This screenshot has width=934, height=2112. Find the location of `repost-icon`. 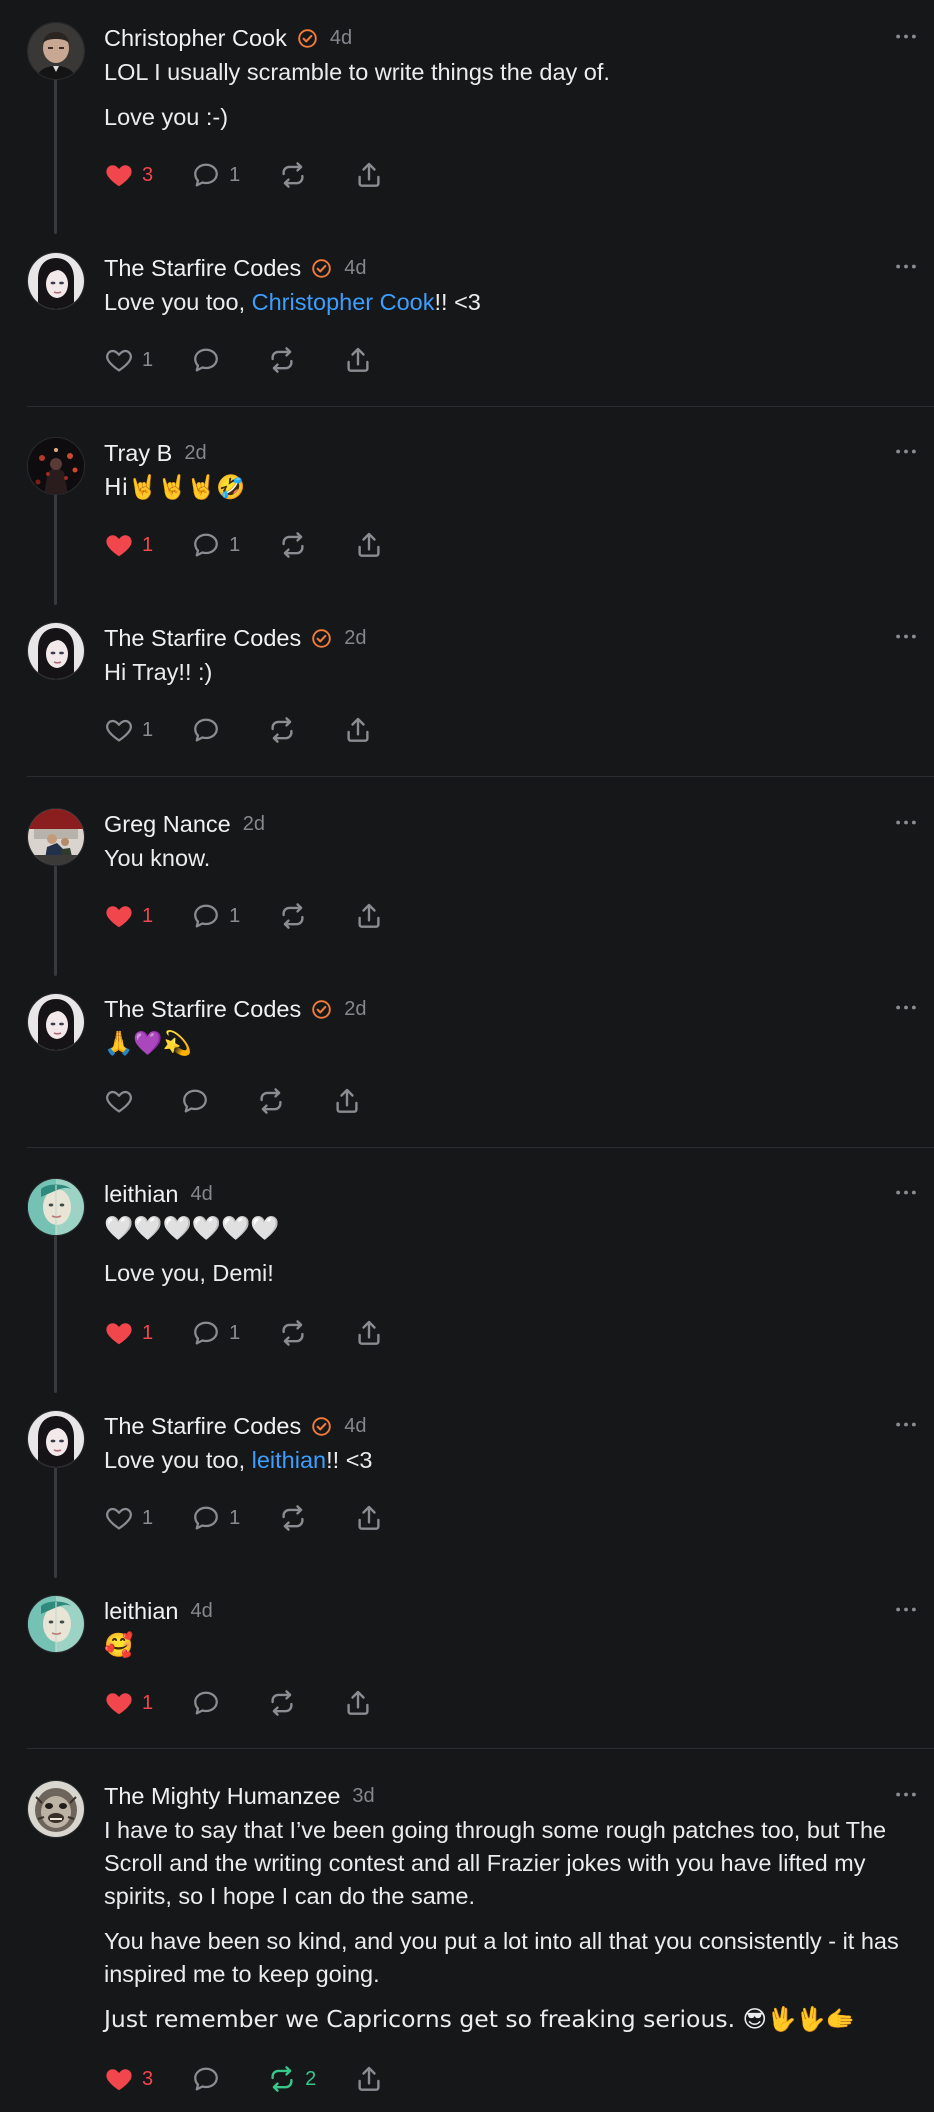

repost-icon is located at coordinates (293, 916).